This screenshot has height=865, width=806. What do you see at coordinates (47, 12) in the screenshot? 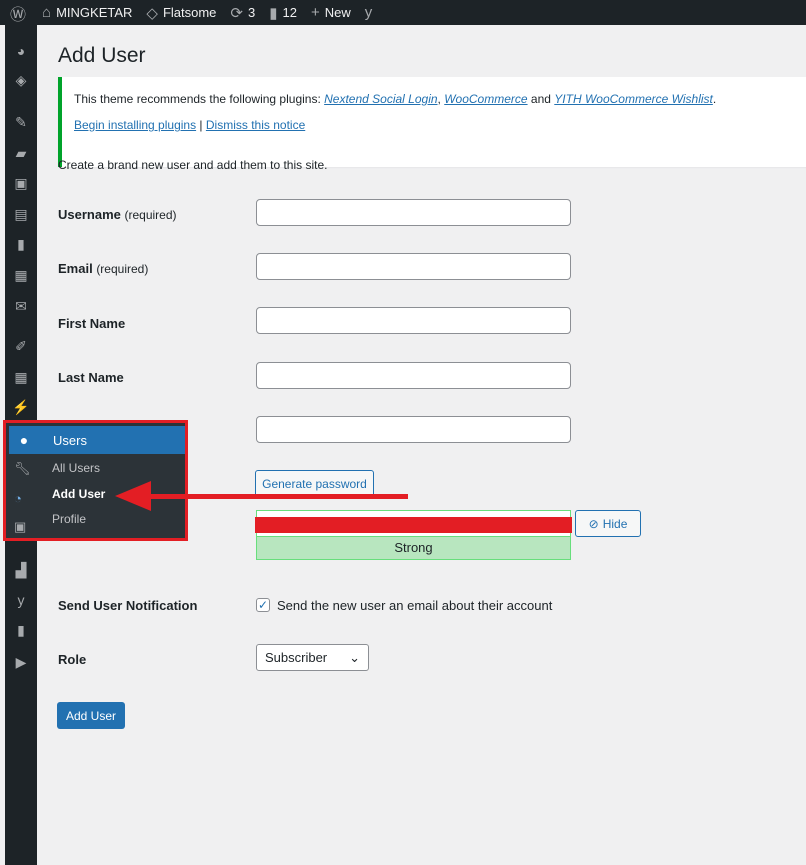
I see `home-icon: ⌂` at bounding box center [47, 12].